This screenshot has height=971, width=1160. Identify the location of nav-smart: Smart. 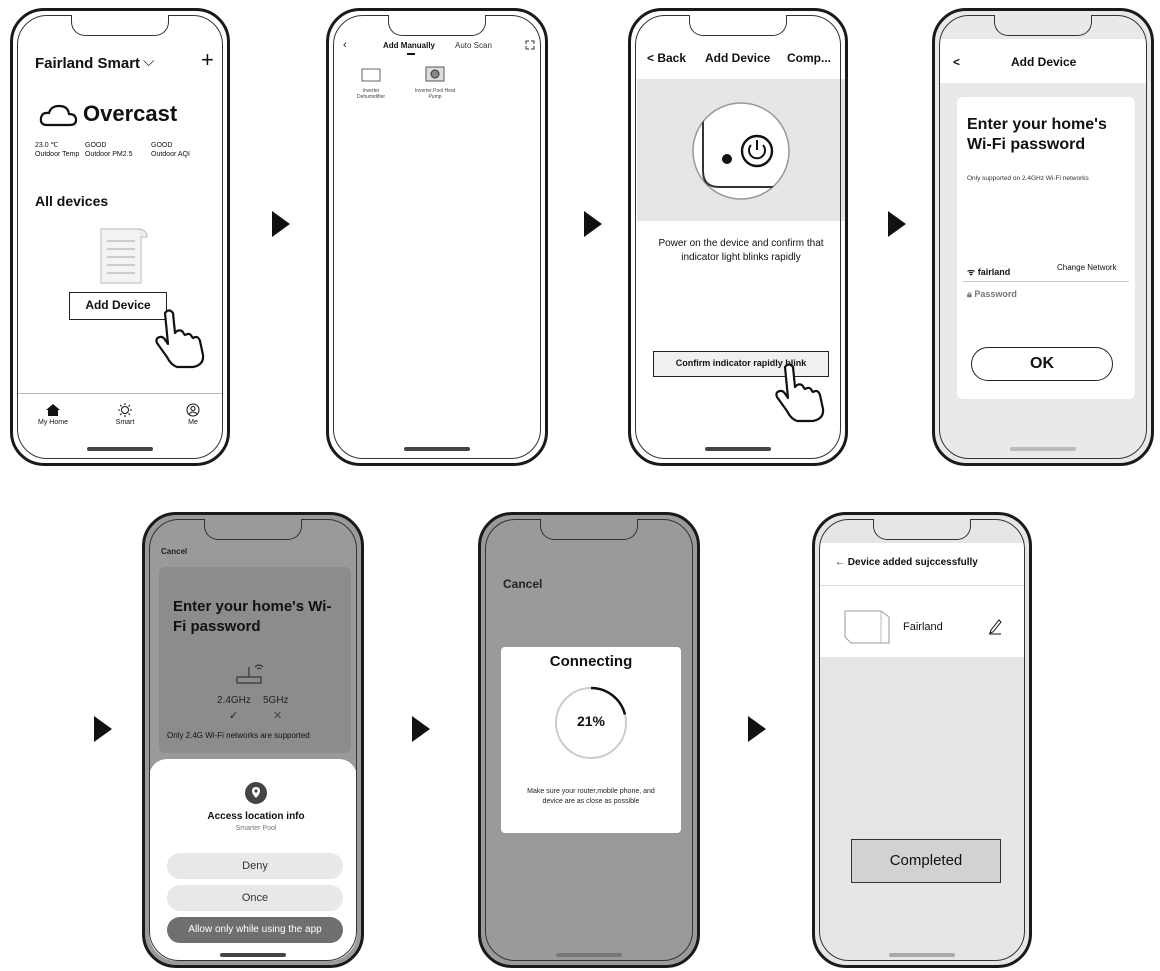
(125, 414).